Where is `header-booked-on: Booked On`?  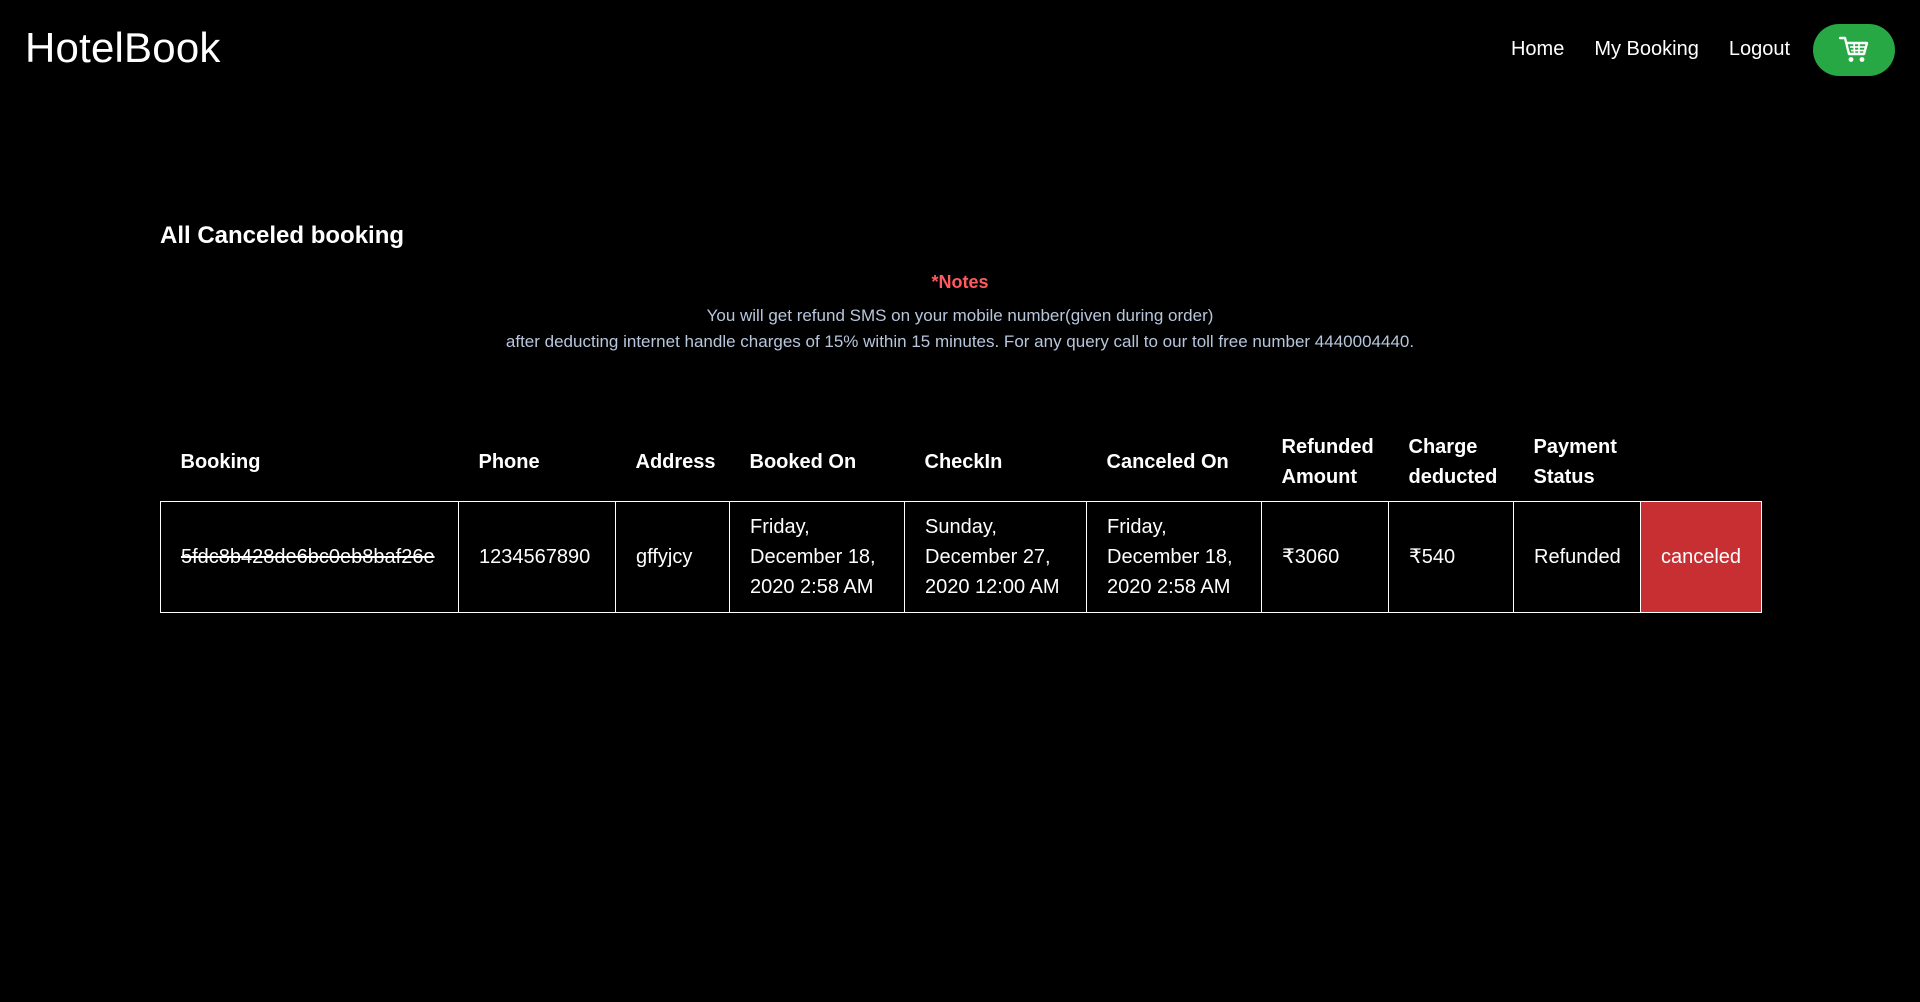 header-booked-on: Booked On is located at coordinates (803, 462).